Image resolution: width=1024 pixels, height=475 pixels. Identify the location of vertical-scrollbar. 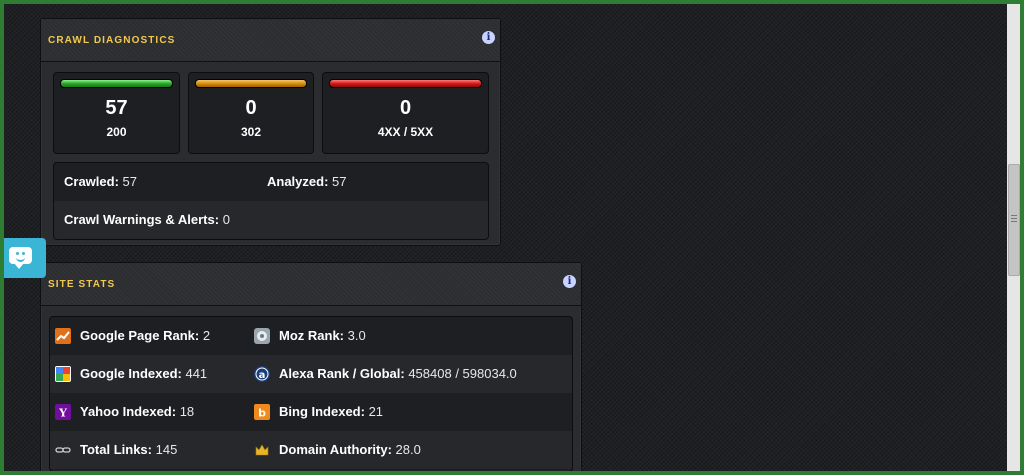
(1013, 237).